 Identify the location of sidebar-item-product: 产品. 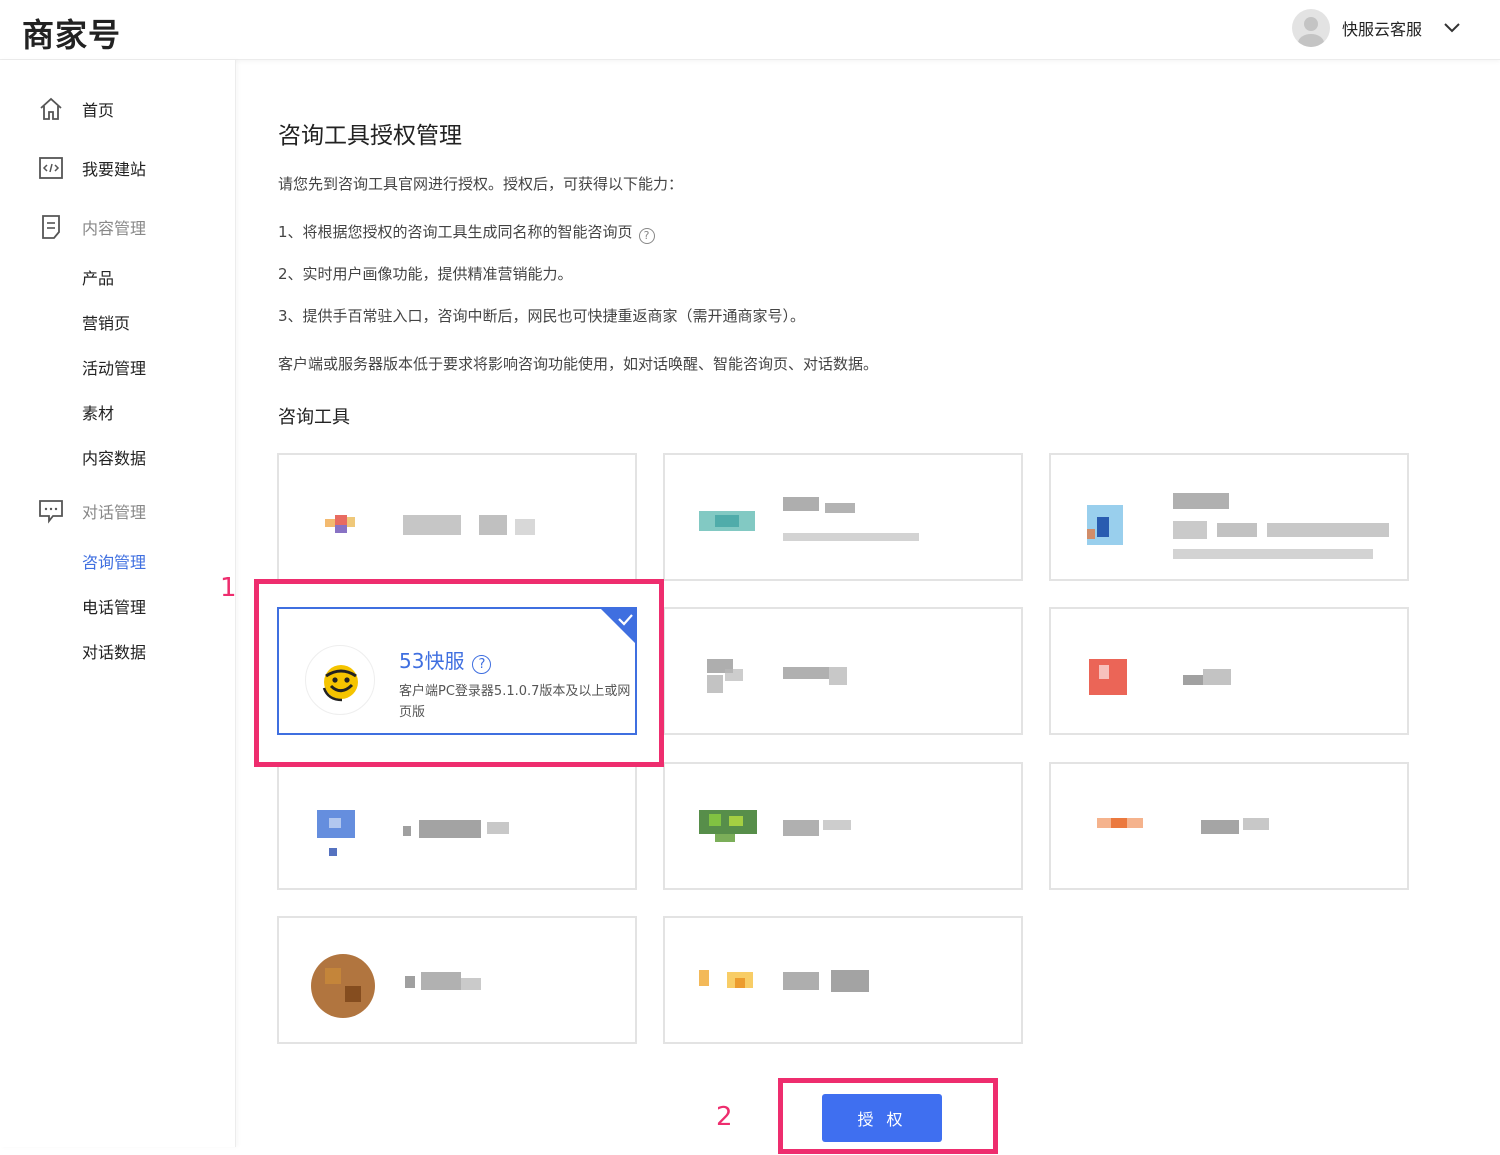
(98, 277).